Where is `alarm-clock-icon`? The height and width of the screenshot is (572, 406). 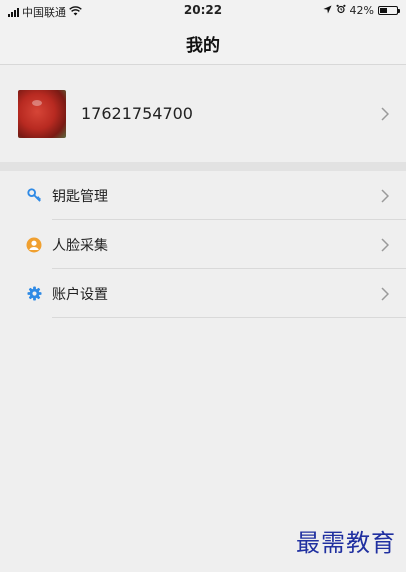
alarm-clock-icon is located at coordinates (341, 10).